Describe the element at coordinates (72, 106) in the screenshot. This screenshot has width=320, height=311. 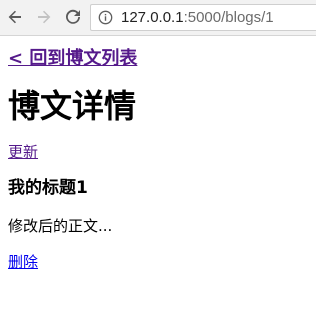
I see `page-title: 博文详情` at that location.